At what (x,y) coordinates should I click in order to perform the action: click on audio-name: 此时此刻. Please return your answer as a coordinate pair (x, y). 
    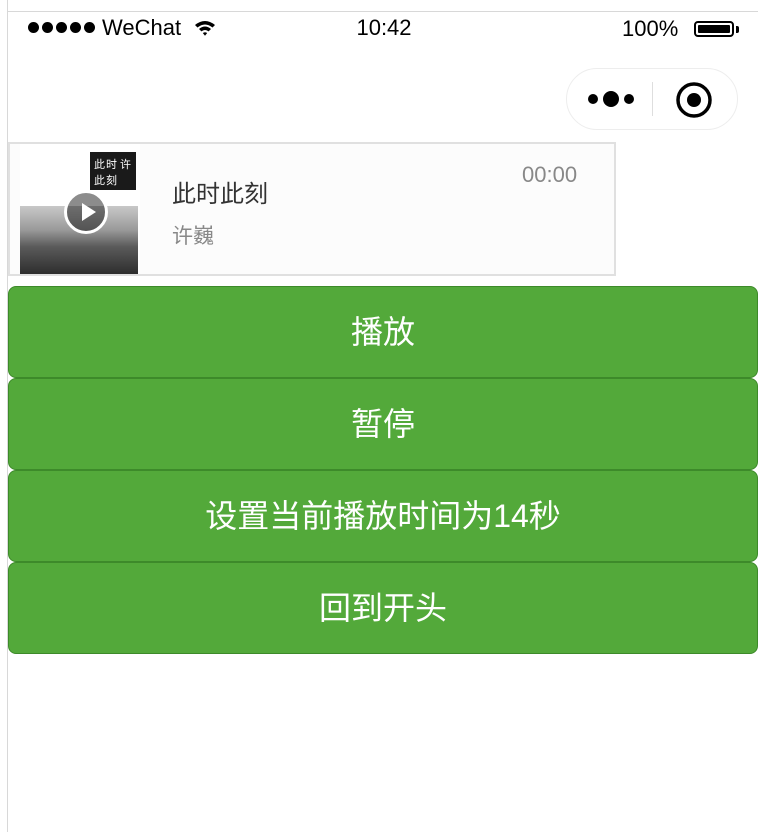
    Looking at the image, I should click on (220, 194).